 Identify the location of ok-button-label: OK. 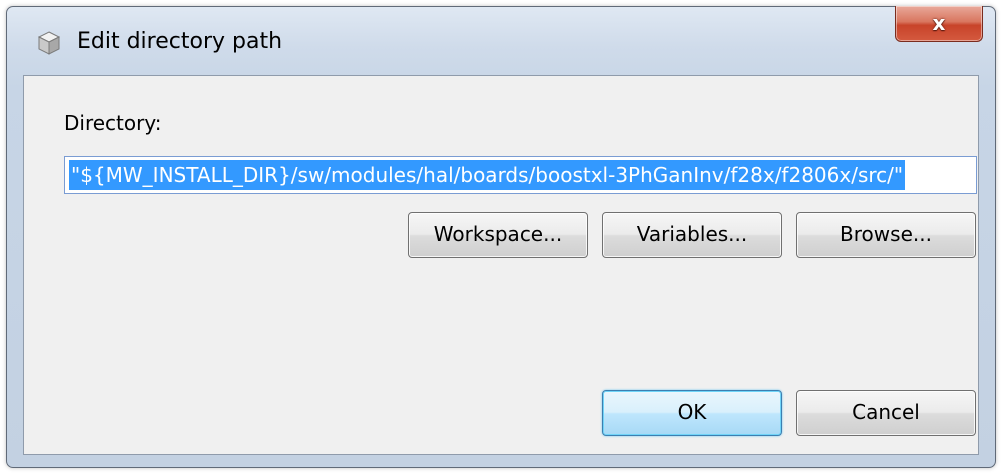
(692, 412).